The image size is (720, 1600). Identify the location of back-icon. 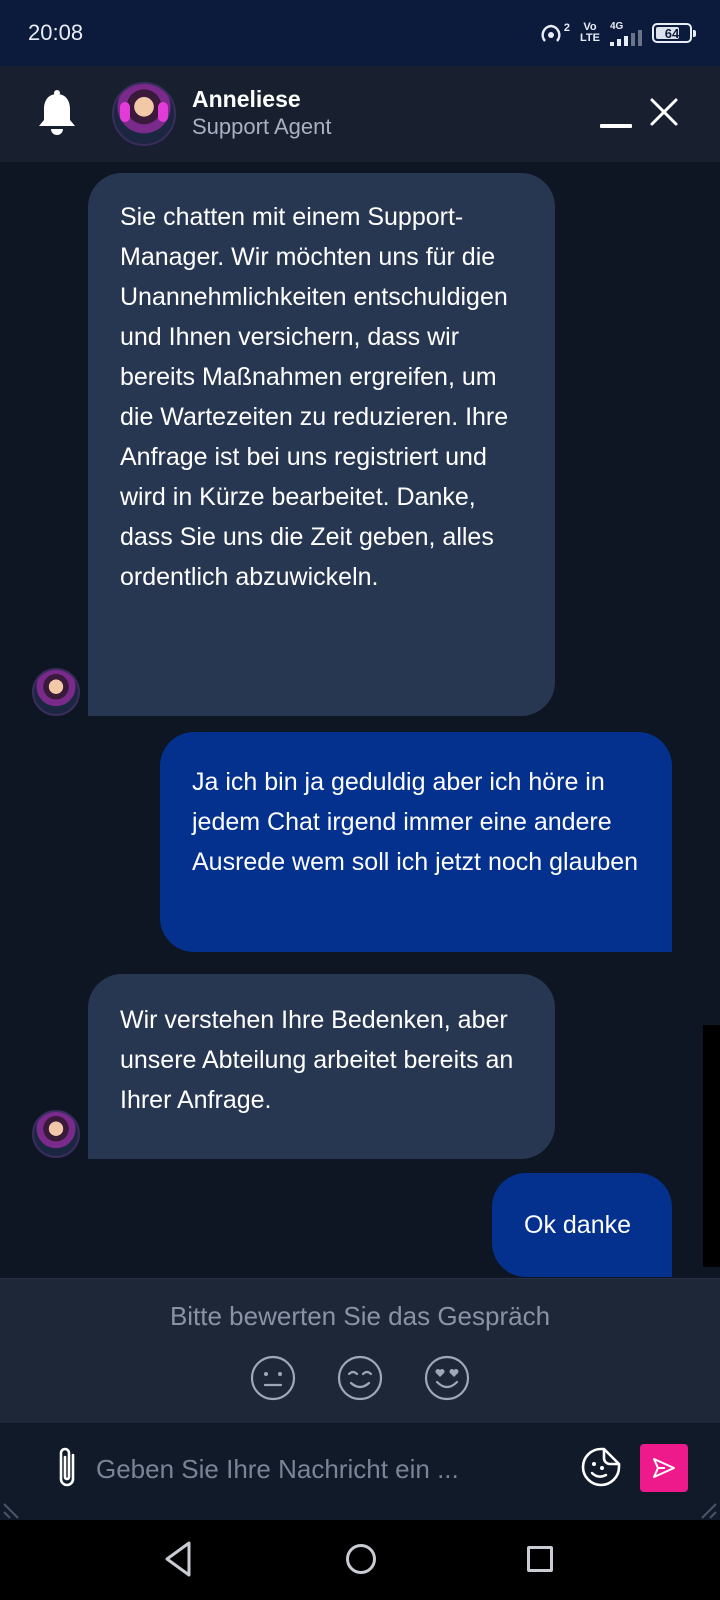
(178, 1559).